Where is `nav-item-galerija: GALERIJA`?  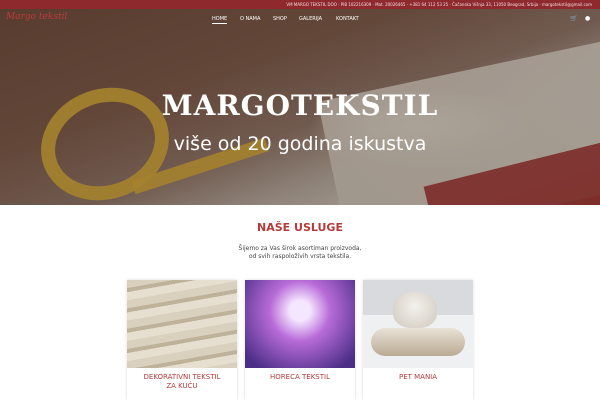 nav-item-galerija: GALERIJA is located at coordinates (310, 19).